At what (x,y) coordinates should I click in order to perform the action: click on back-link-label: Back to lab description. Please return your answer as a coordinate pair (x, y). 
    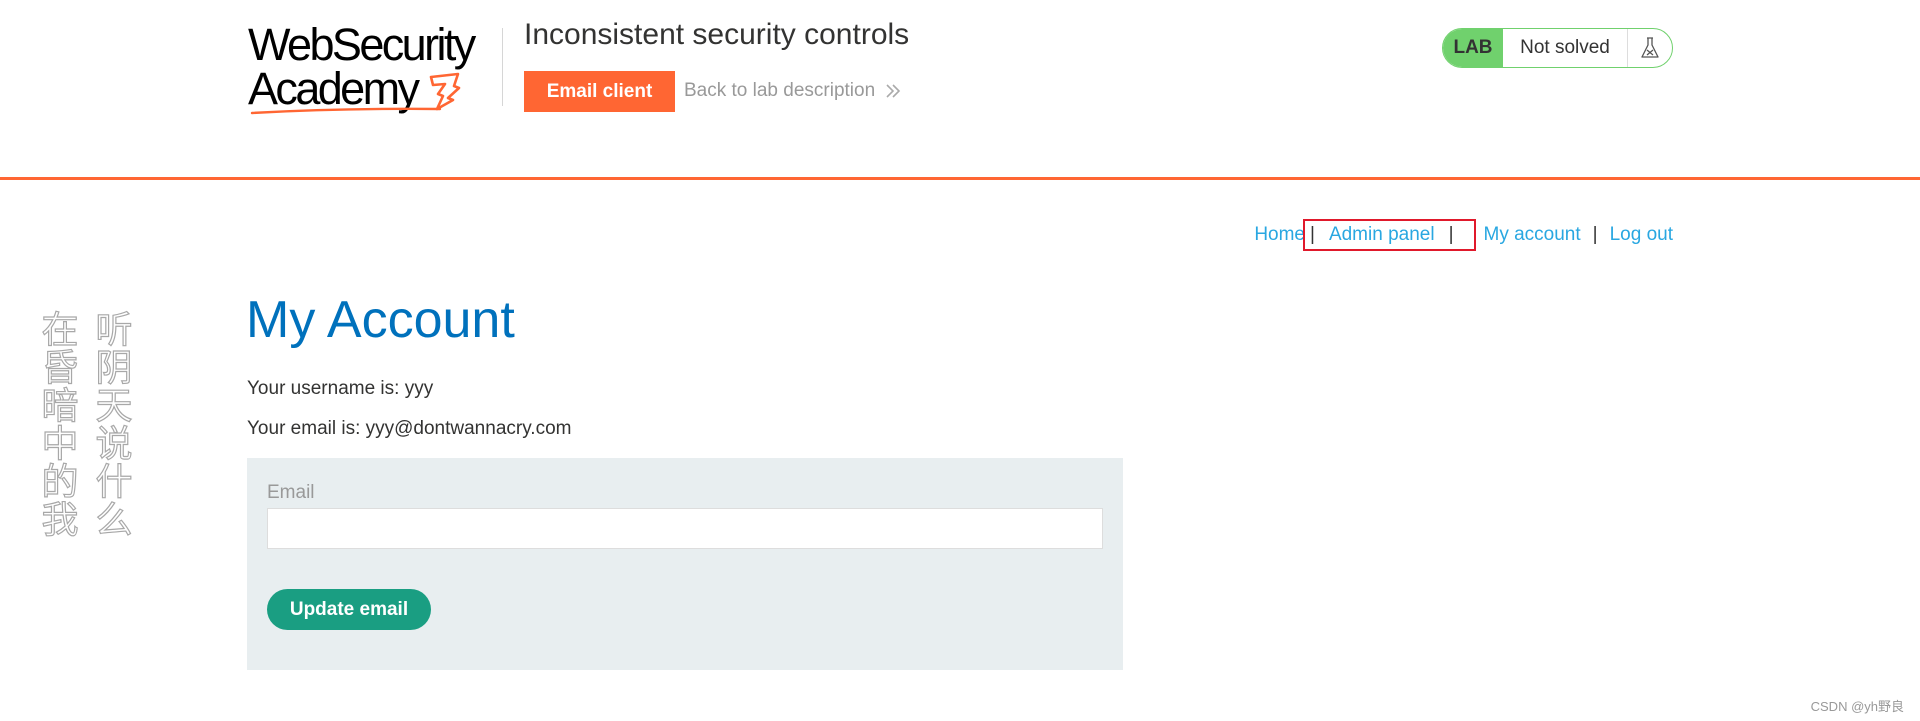
    Looking at the image, I should click on (780, 90).